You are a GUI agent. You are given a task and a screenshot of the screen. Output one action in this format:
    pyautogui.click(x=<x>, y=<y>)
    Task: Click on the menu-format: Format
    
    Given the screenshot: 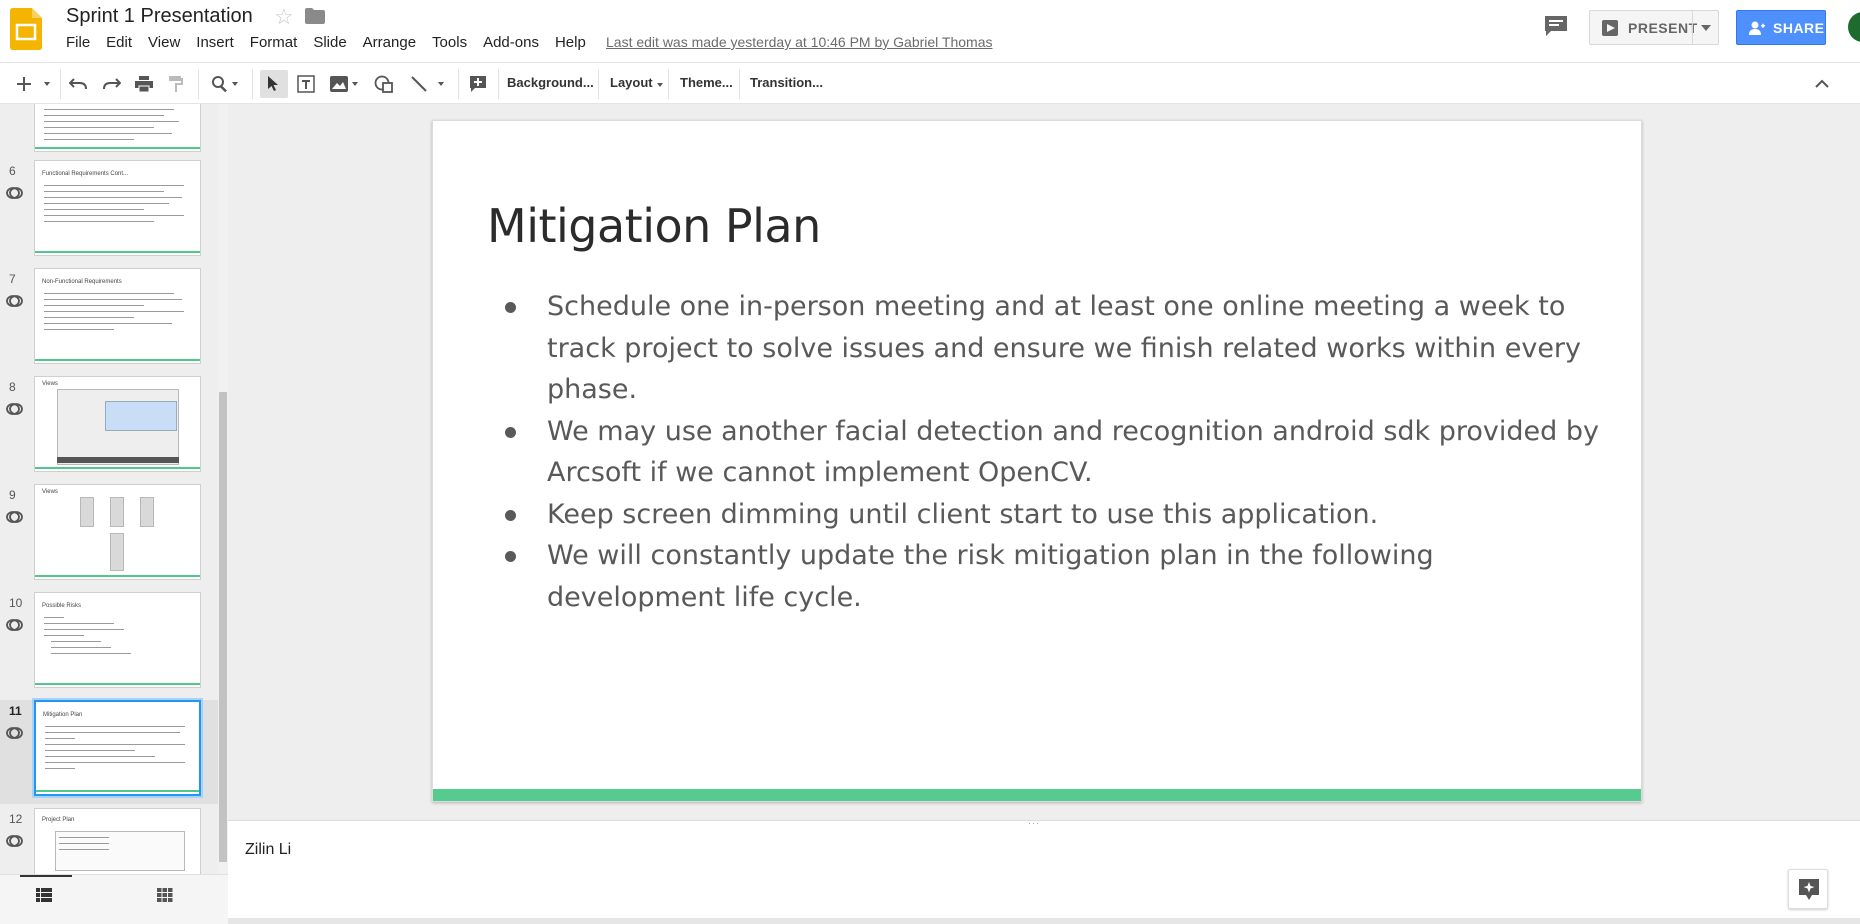 What is the action you would take?
    pyautogui.click(x=274, y=43)
    